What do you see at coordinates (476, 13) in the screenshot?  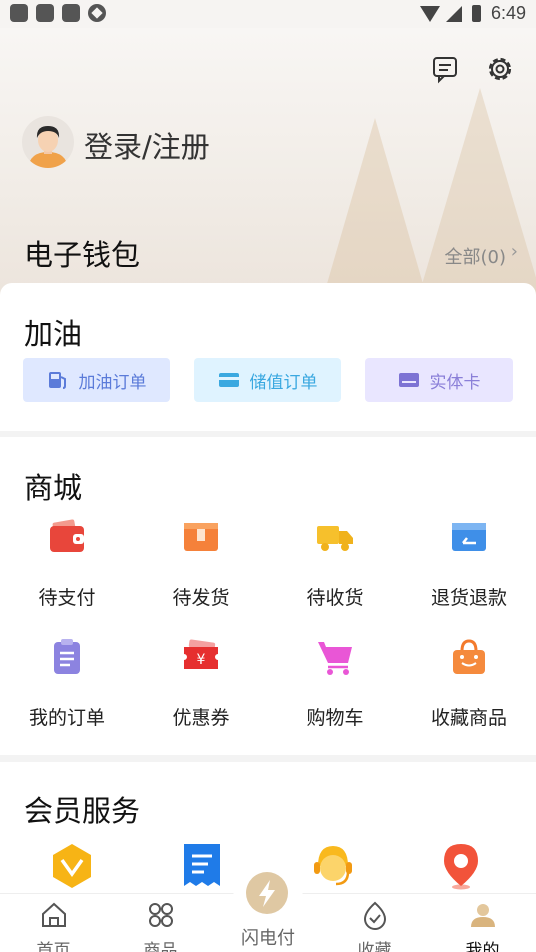 I see `battery-icon` at bounding box center [476, 13].